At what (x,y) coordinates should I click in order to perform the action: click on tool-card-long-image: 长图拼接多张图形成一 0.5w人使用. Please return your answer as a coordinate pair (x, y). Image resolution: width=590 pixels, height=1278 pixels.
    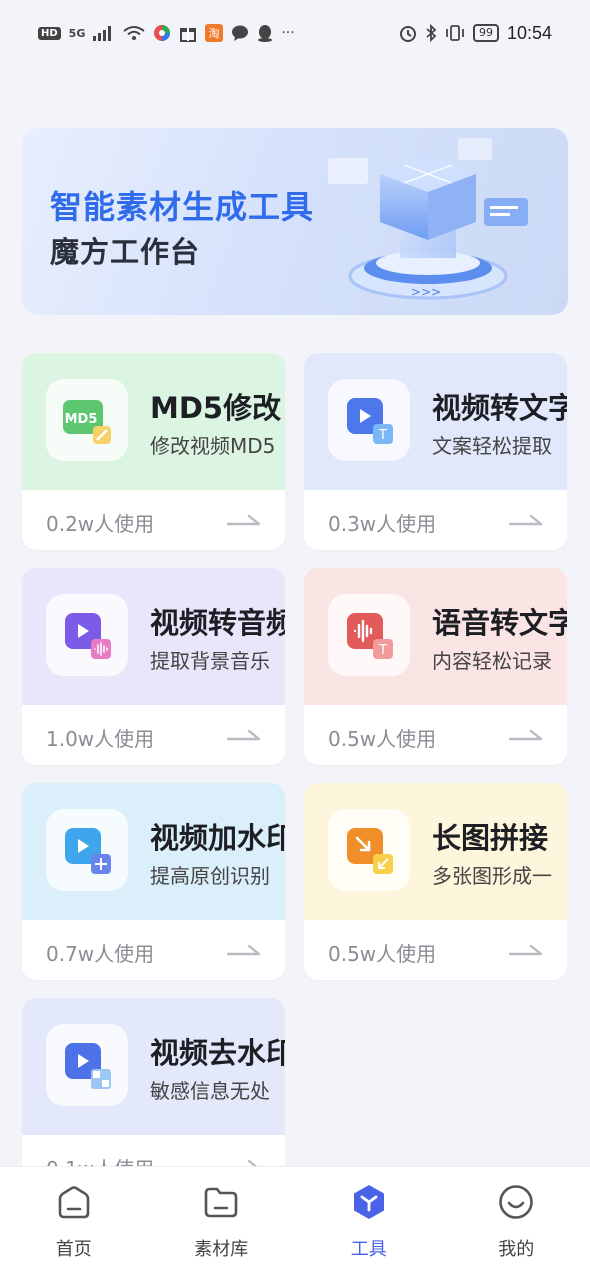
    Looking at the image, I should click on (435, 881).